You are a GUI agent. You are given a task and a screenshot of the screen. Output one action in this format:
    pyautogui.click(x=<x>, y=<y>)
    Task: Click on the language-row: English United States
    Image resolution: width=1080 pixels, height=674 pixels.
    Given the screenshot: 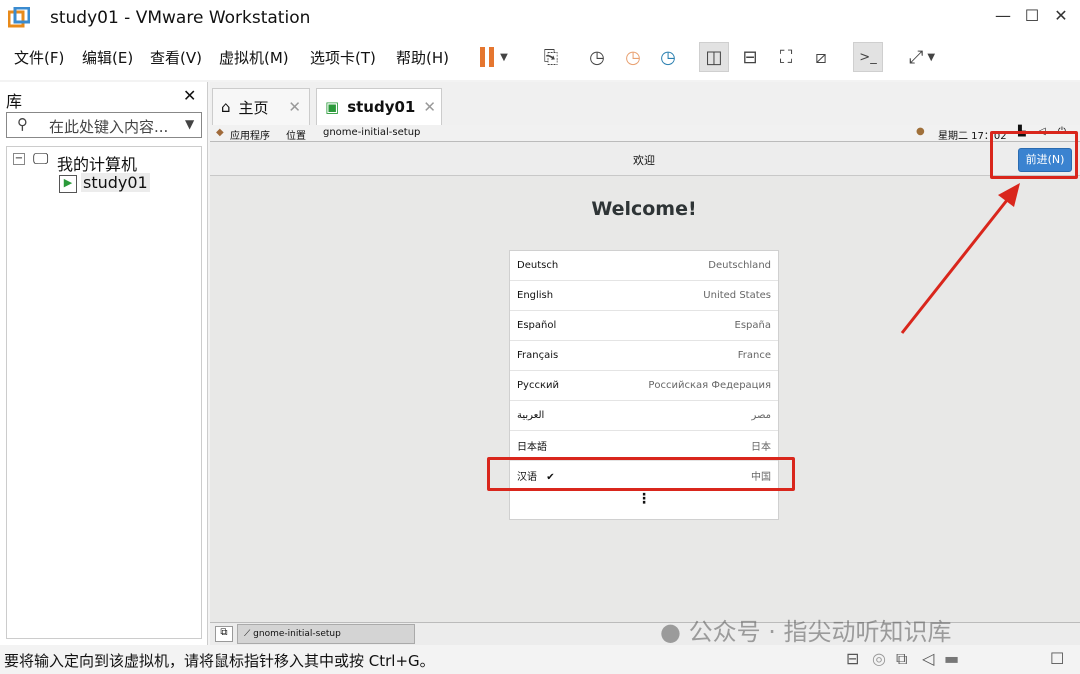 What is the action you would take?
    pyautogui.click(x=644, y=296)
    